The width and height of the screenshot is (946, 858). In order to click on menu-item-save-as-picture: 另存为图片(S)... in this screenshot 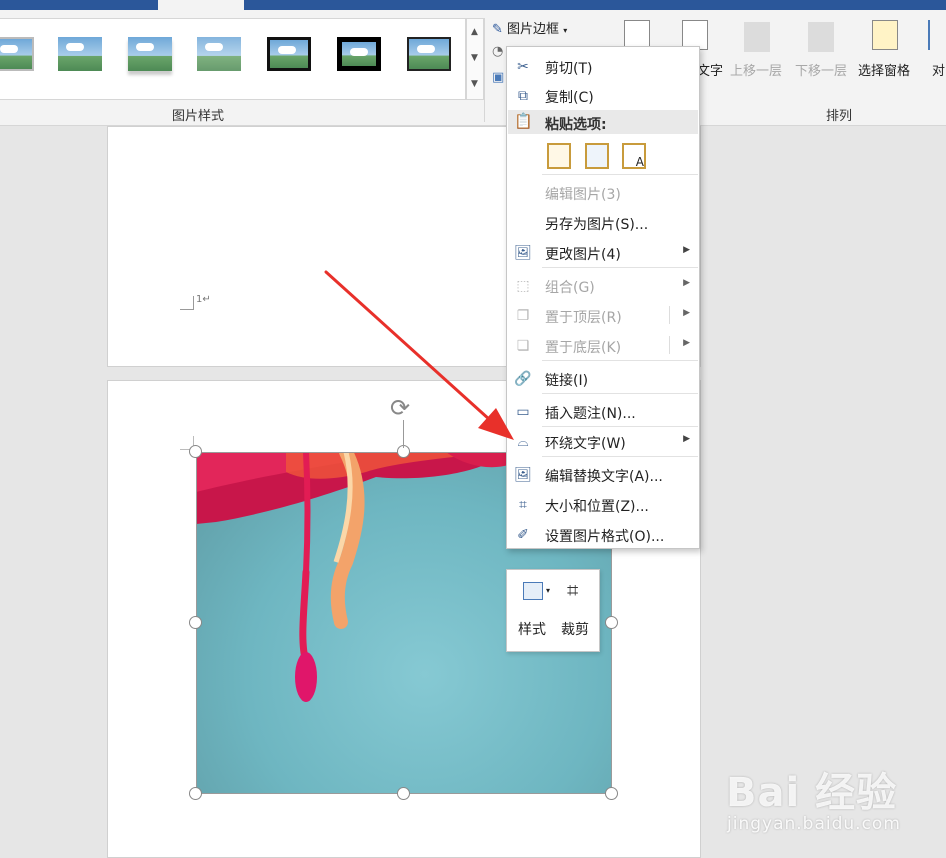, I will do `click(603, 222)`.